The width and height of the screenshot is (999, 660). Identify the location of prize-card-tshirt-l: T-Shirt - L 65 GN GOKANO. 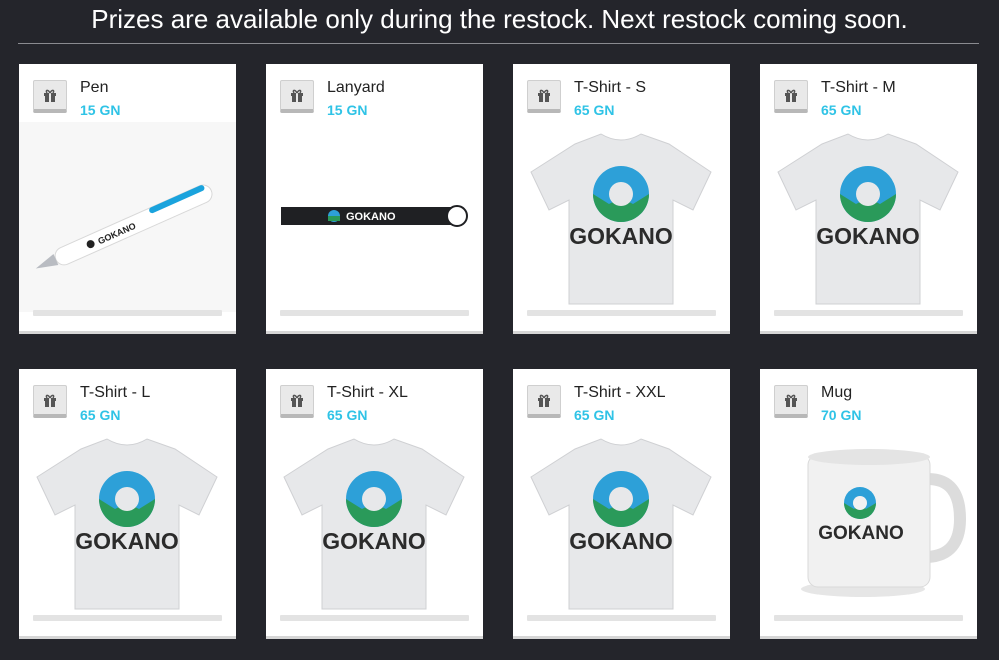
(127, 504).